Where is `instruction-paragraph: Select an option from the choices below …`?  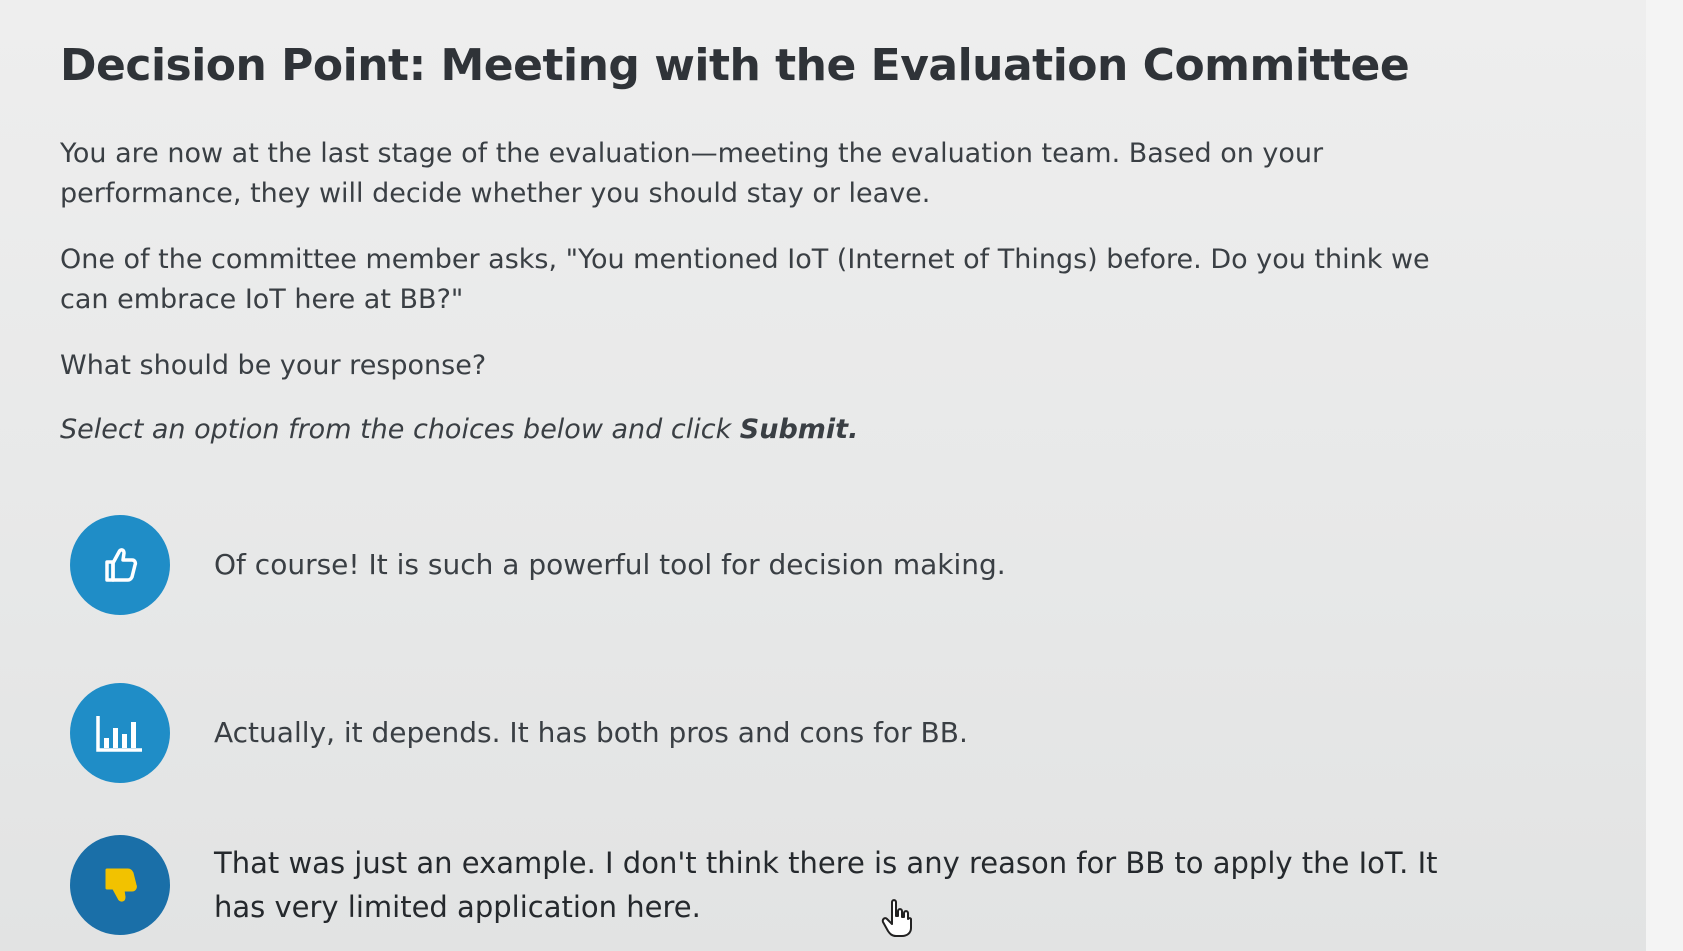 instruction-paragraph: Select an option from the choices below … is located at coordinates (770, 430).